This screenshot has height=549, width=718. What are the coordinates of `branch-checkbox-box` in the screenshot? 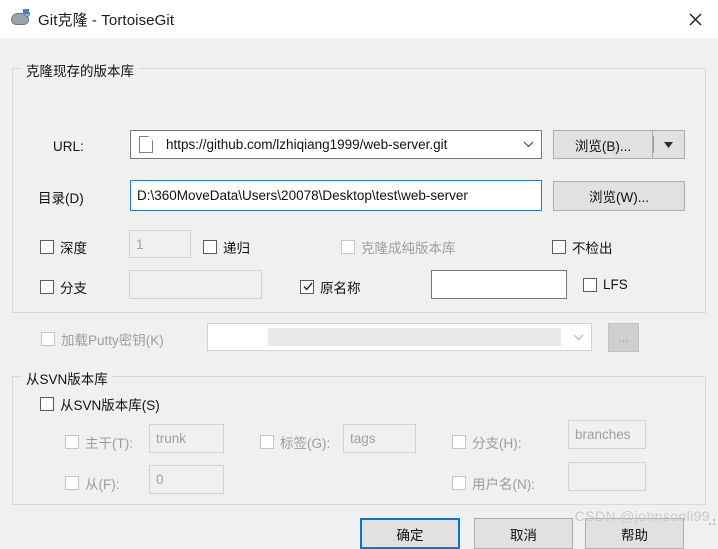 It's located at (47, 287).